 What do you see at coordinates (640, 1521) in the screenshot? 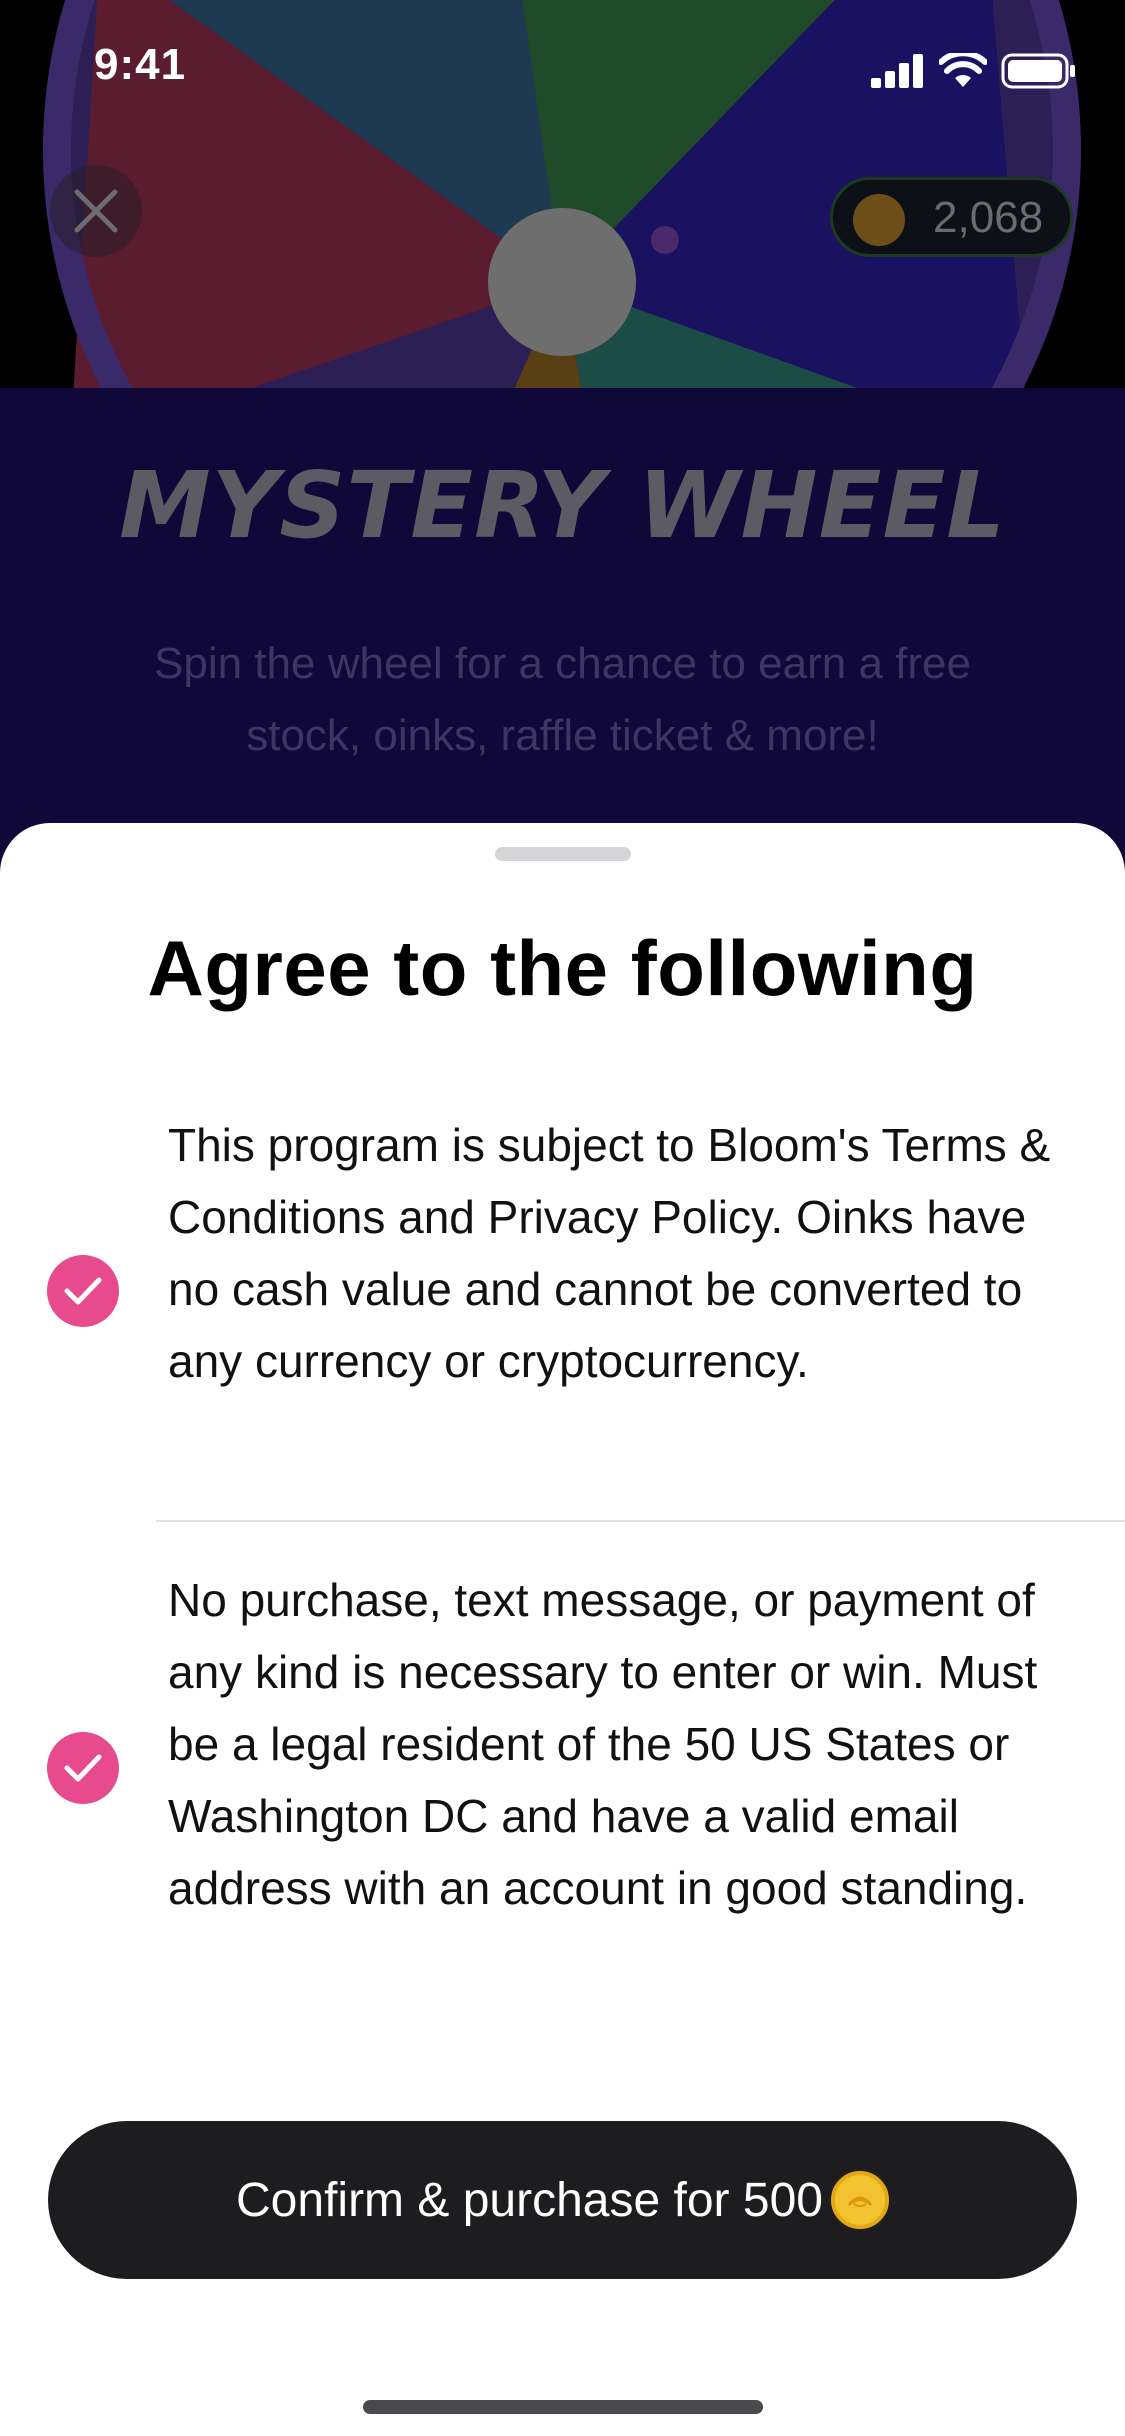
I see `divider` at bounding box center [640, 1521].